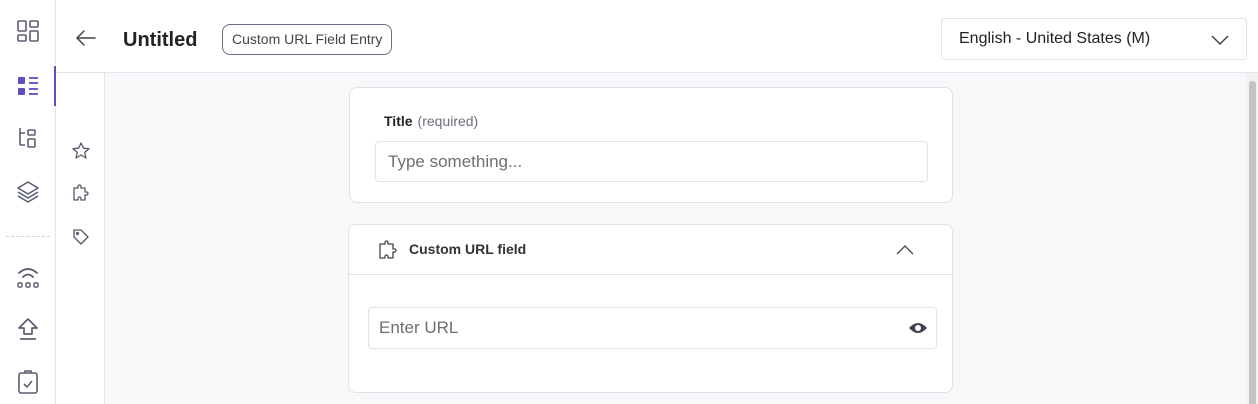 This screenshot has height=404, width=1258. I want to click on extensions-button, so click(81, 193).